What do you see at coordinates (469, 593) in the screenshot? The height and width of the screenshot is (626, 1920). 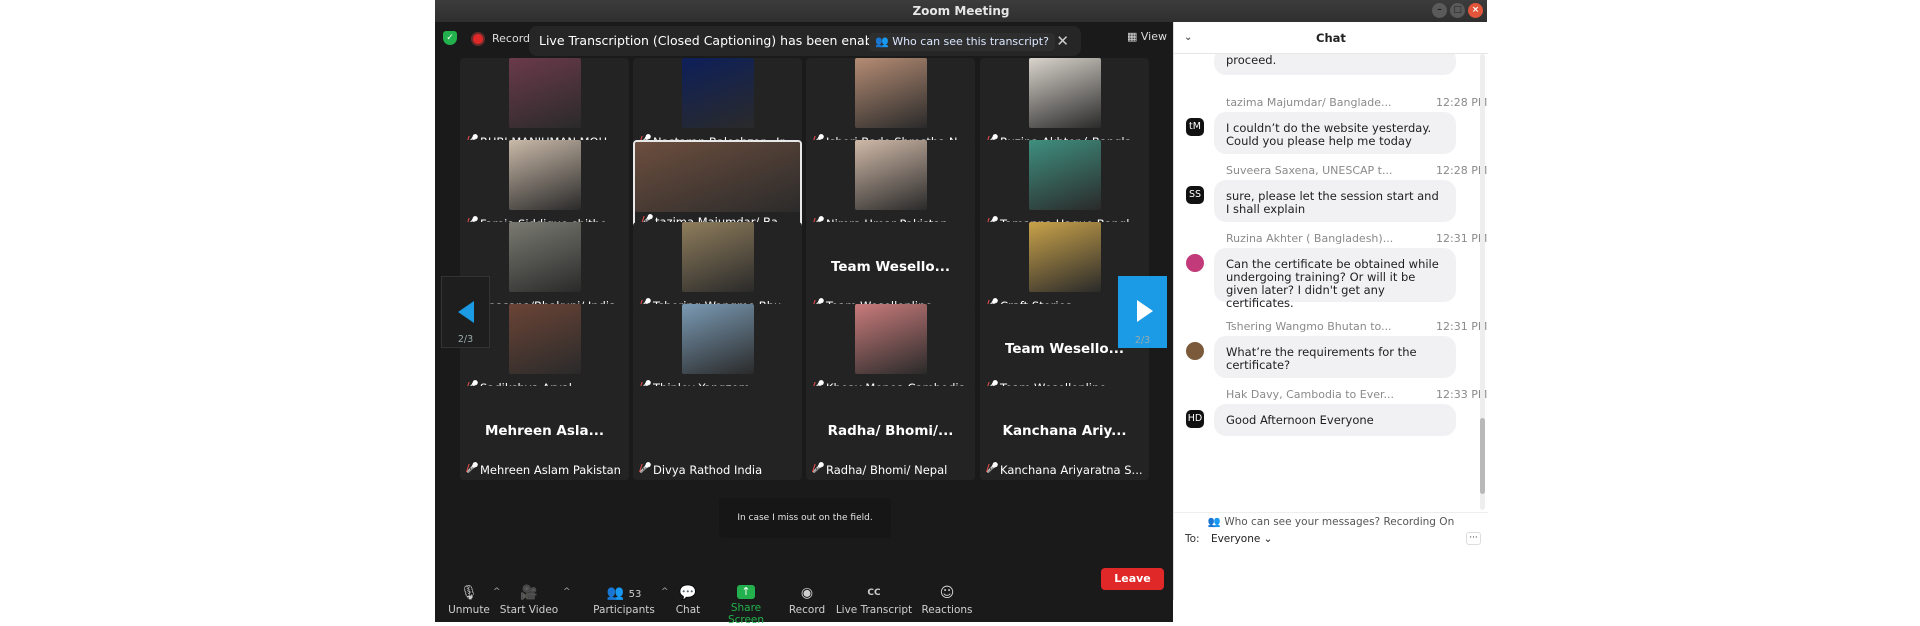 I see `mic-muted-icon: 🎙` at bounding box center [469, 593].